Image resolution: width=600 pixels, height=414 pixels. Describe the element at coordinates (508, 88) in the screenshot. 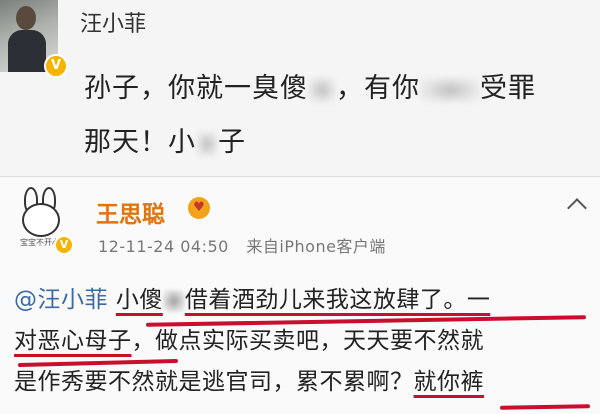

I see `post-text-segment: 受罪` at that location.